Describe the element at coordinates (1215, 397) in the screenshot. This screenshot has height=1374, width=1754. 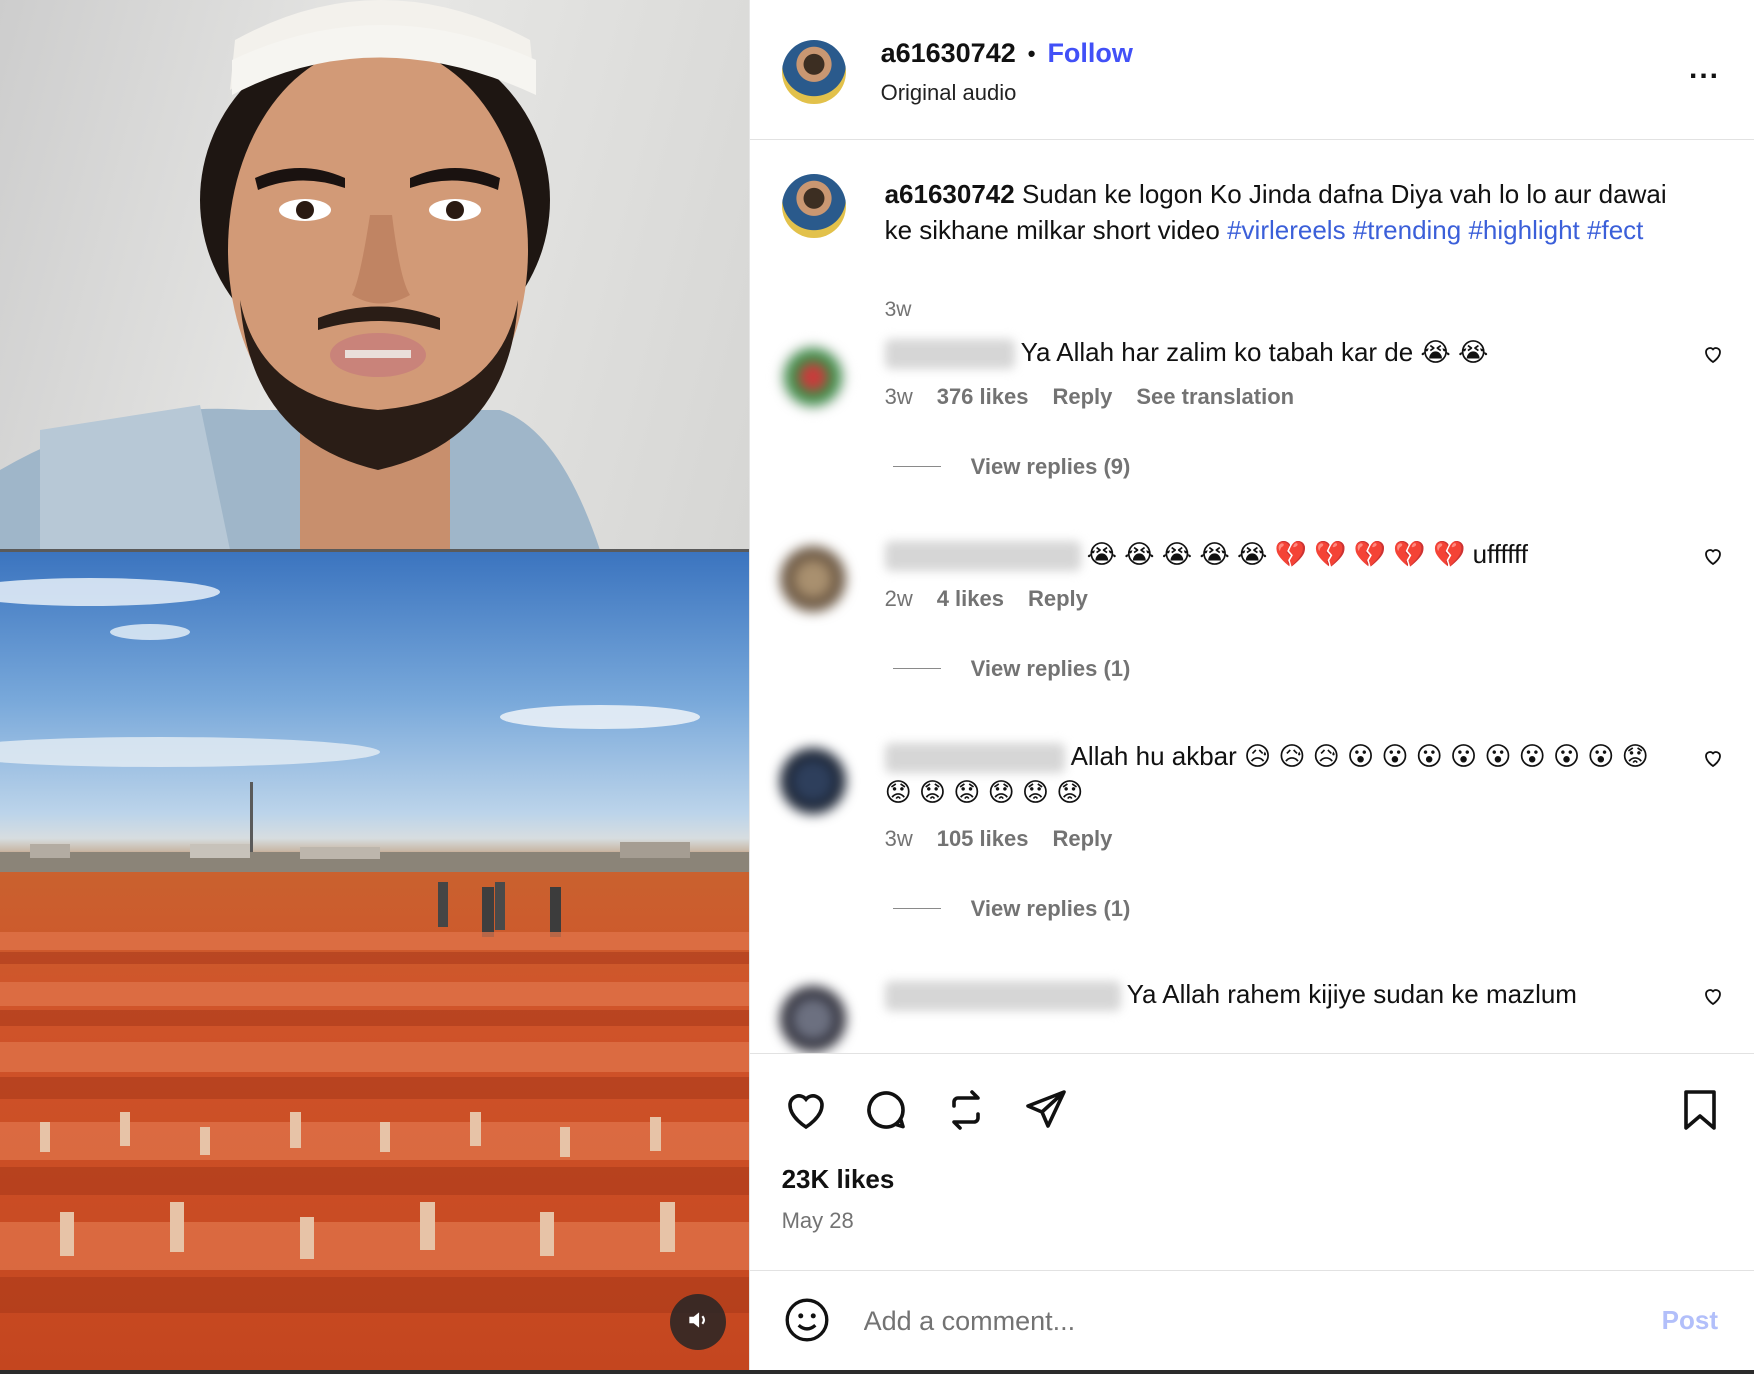
I see `see-translation-button: See translation` at that location.